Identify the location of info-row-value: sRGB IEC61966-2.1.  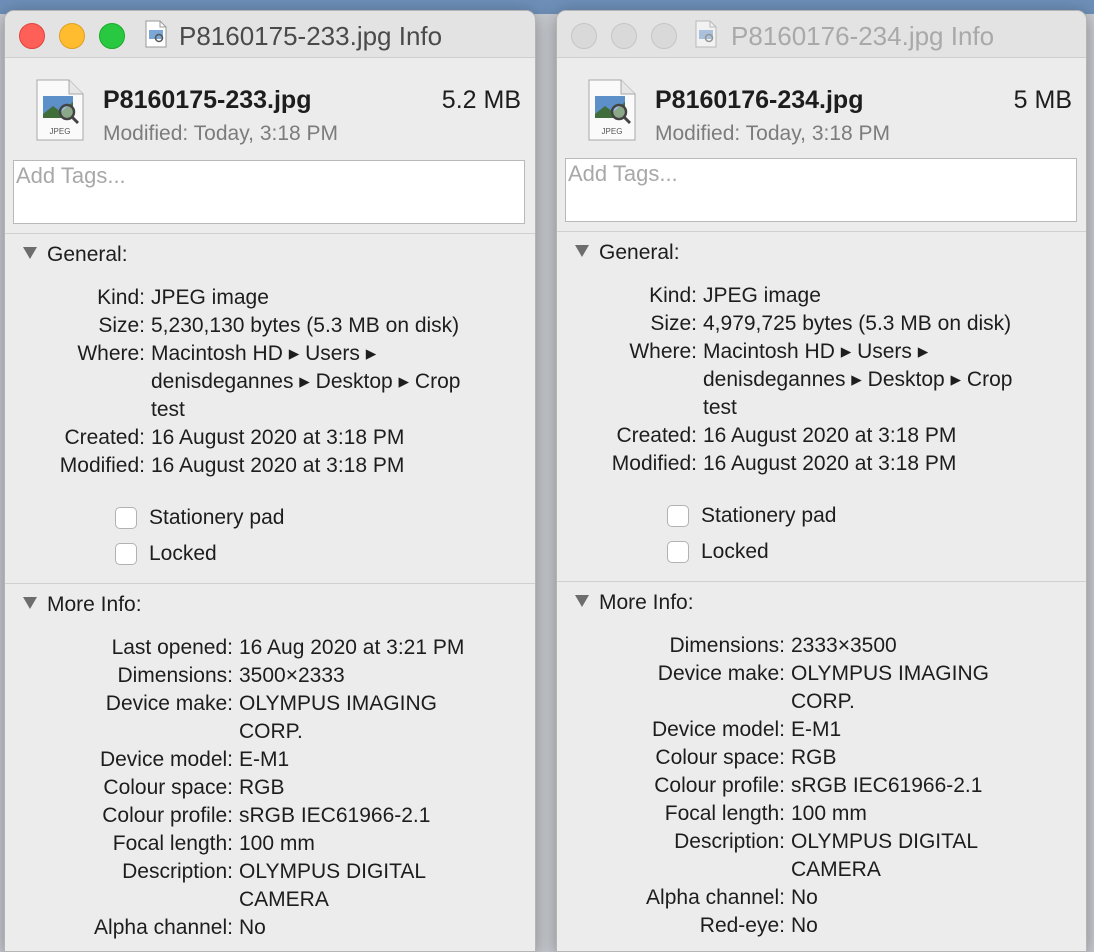
(887, 785).